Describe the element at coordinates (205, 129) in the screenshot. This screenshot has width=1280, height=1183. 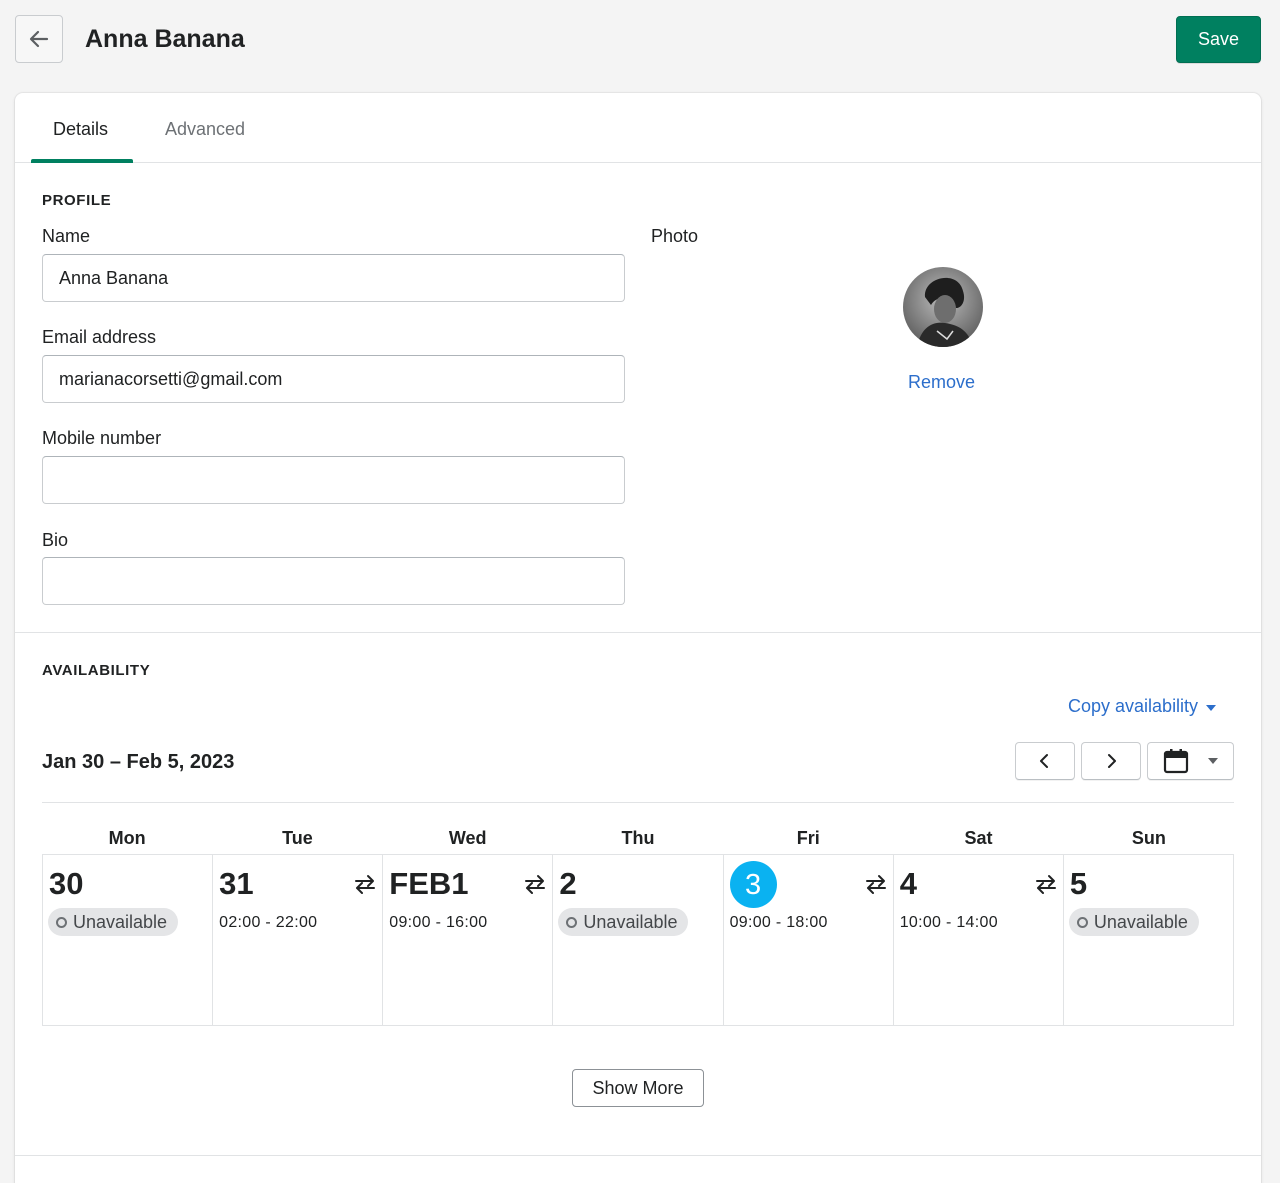
I see `tab-advanced: Advanced` at that location.